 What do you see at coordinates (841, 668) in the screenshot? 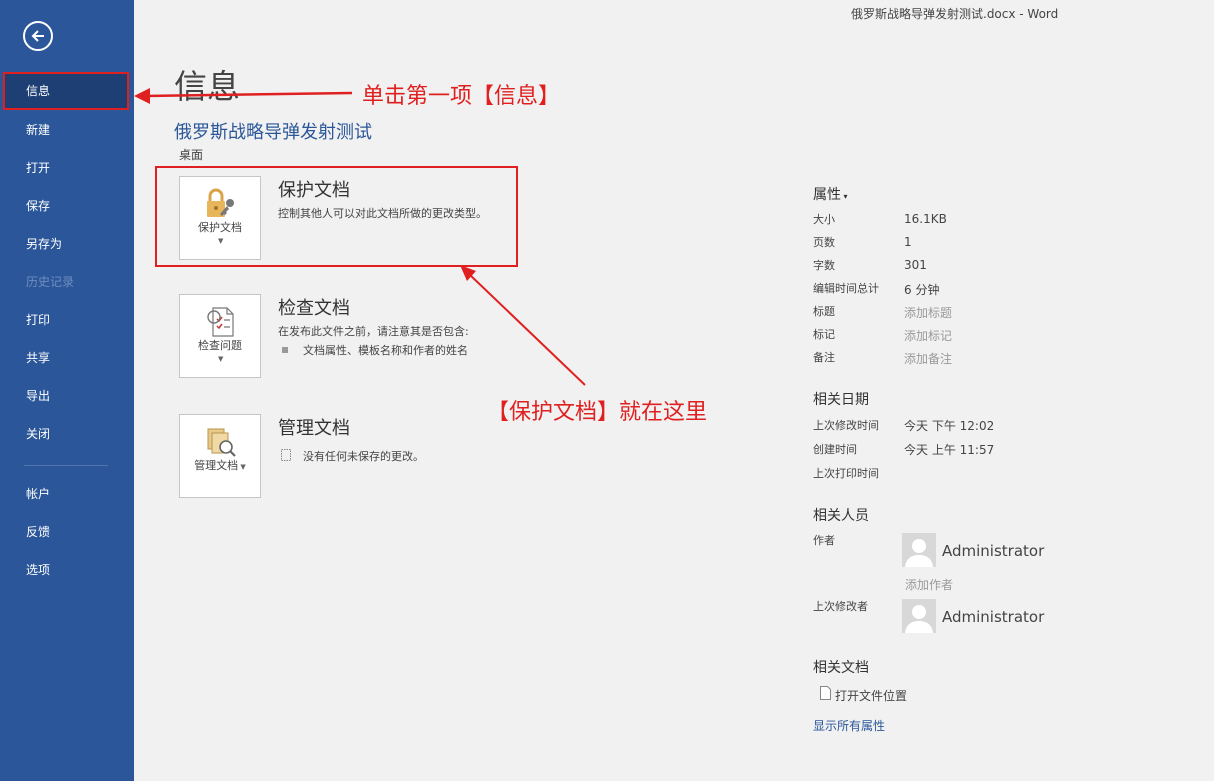
I see `related-documents-header: 相关文档` at bounding box center [841, 668].